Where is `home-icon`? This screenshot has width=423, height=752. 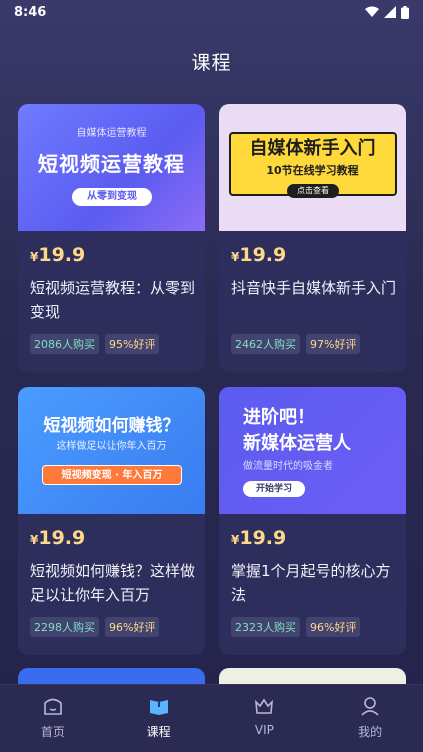
home-icon is located at coordinates (53, 706).